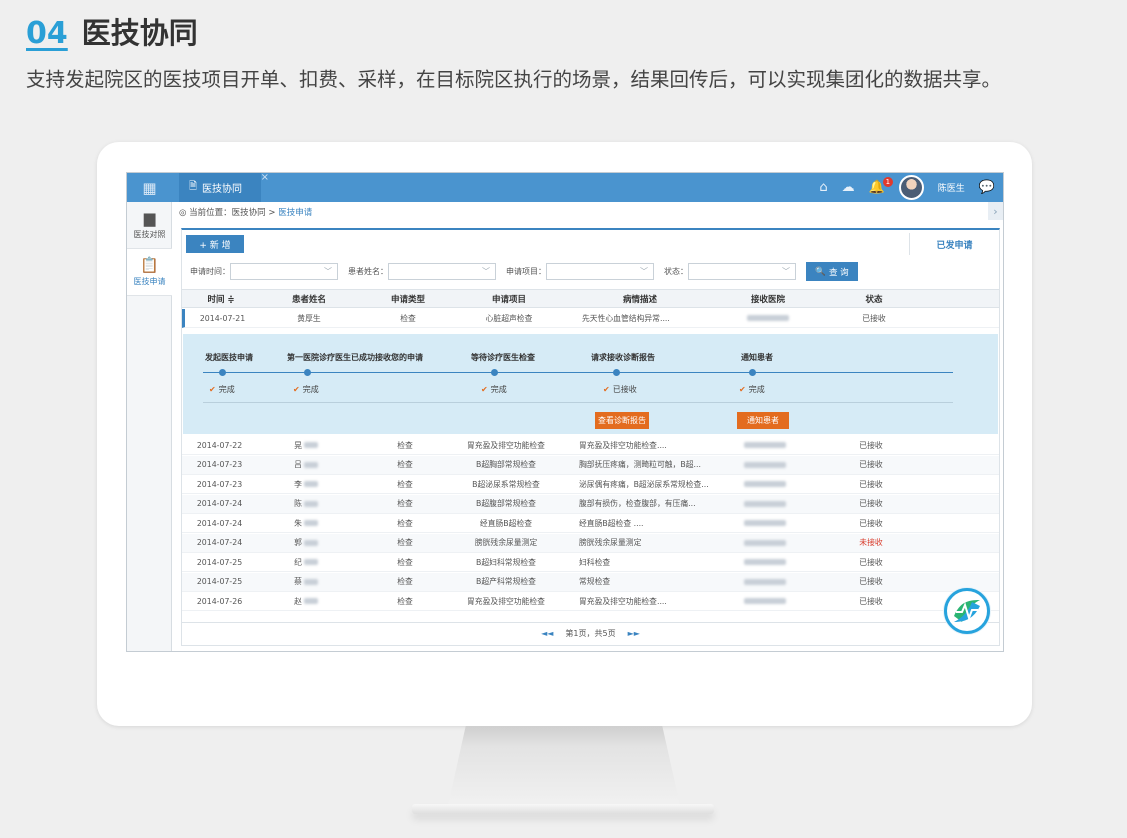 The width and height of the screenshot is (1127, 838). Describe the element at coordinates (298, 601) in the screenshot. I see `patient-surname: 赵` at that location.